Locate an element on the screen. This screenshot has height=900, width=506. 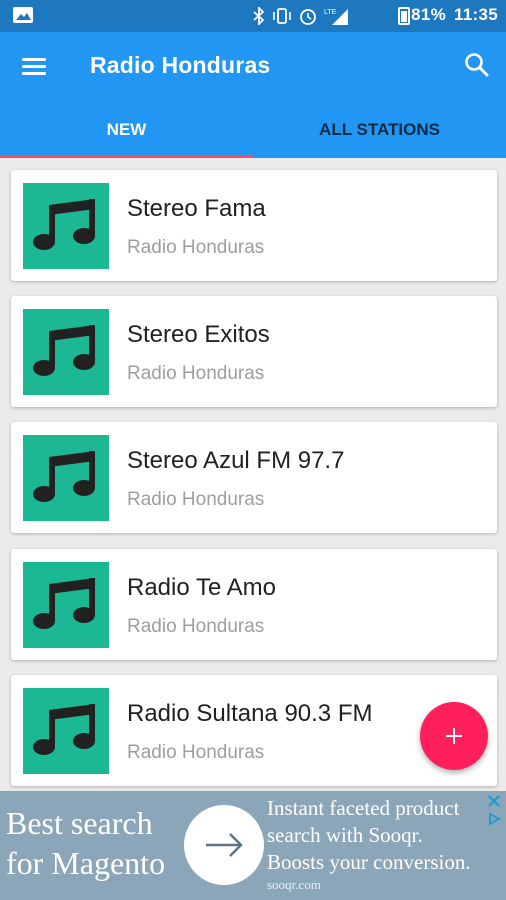
app-bar: Radio Honduras NEW ALL STATIONS is located at coordinates (253, 95).